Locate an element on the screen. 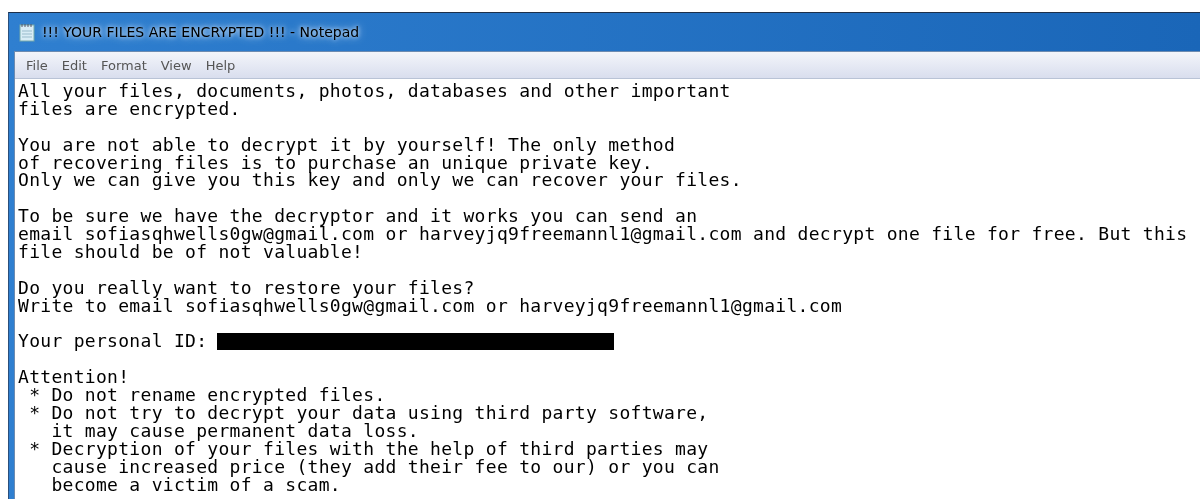 The height and width of the screenshot is (499, 1200). menu-item: Edit is located at coordinates (74, 65).